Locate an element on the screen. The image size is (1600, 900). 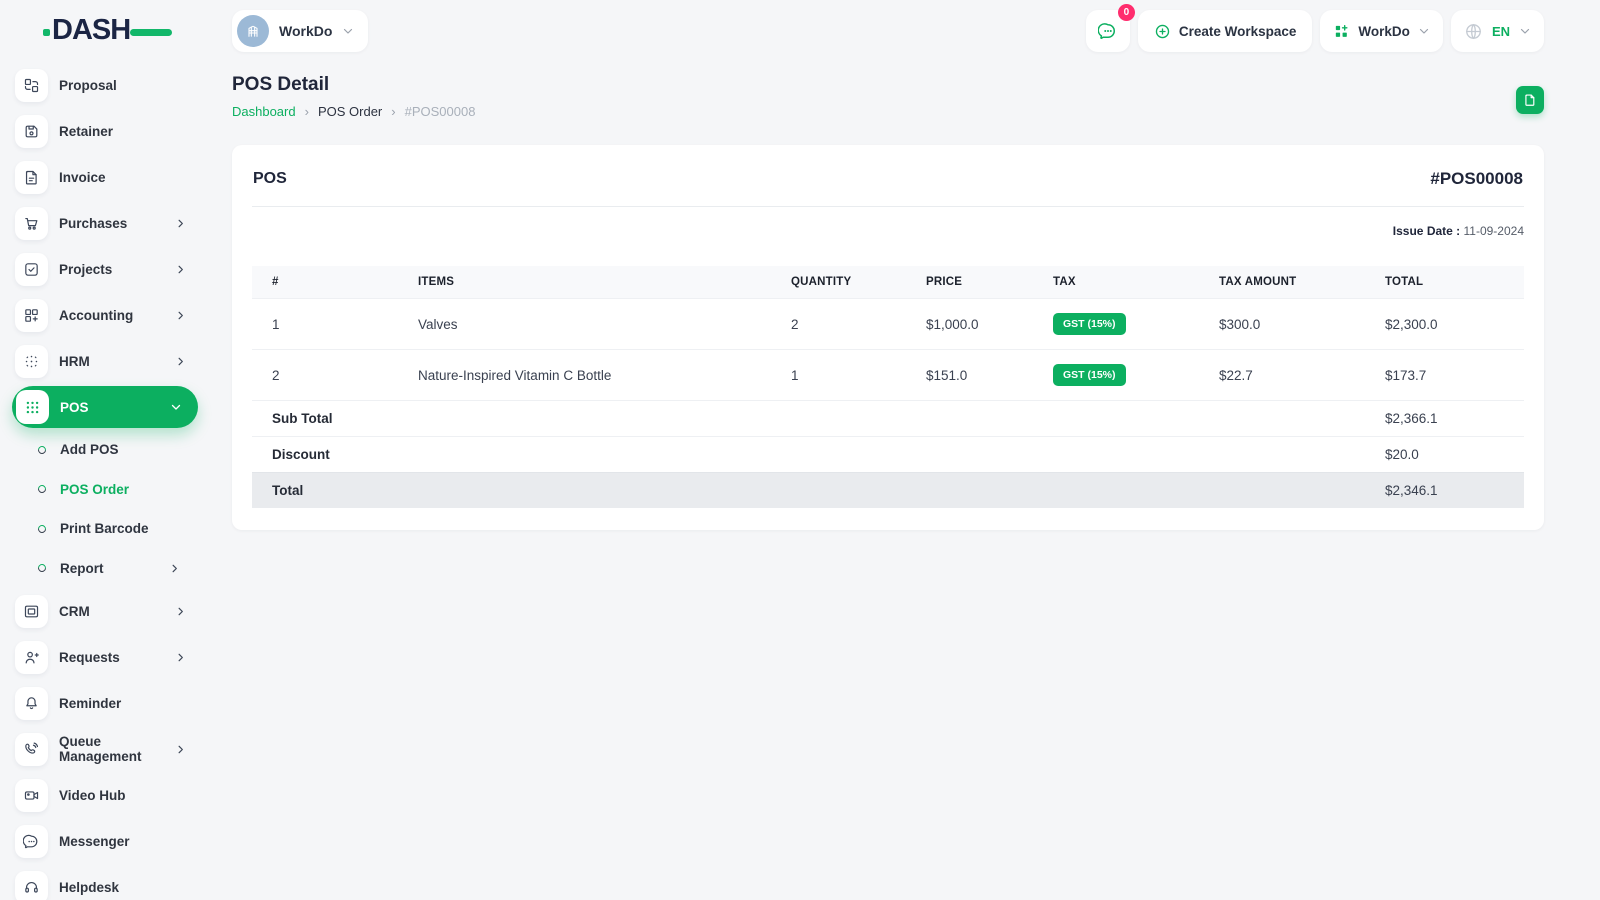
sidebar-item-accounting: Accounting is located at coordinates (106, 315).